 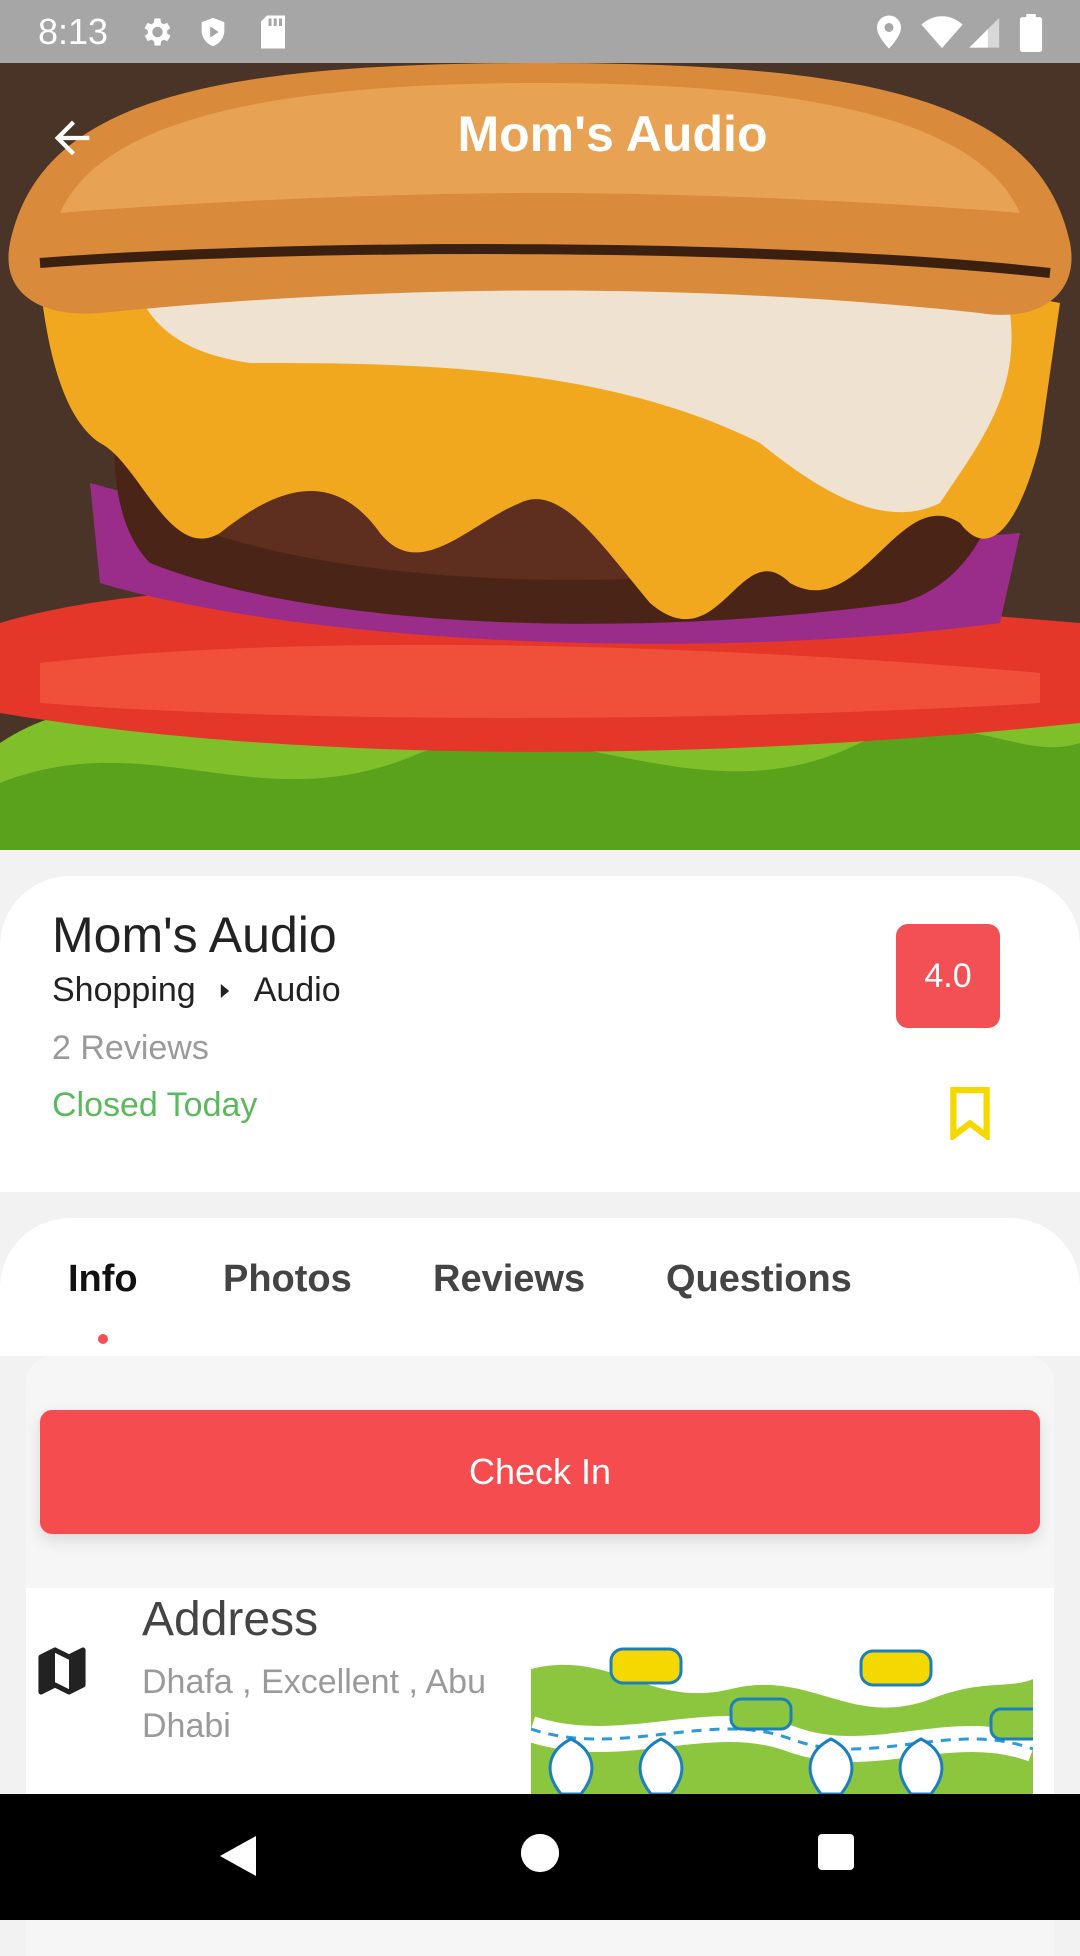 I want to click on sd-card-icon, so click(x=273, y=32).